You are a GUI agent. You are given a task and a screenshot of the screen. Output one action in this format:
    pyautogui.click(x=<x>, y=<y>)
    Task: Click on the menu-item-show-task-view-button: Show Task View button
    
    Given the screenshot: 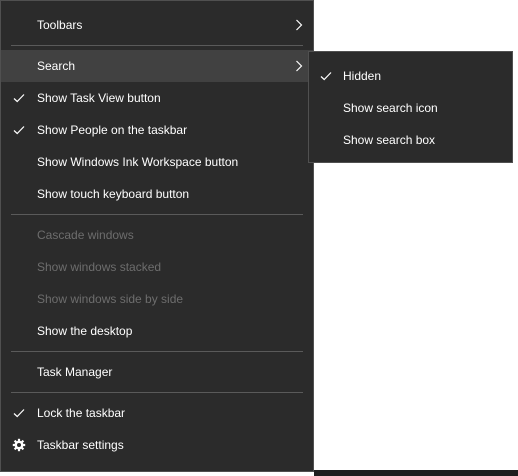 What is the action you would take?
    pyautogui.click(x=157, y=98)
    